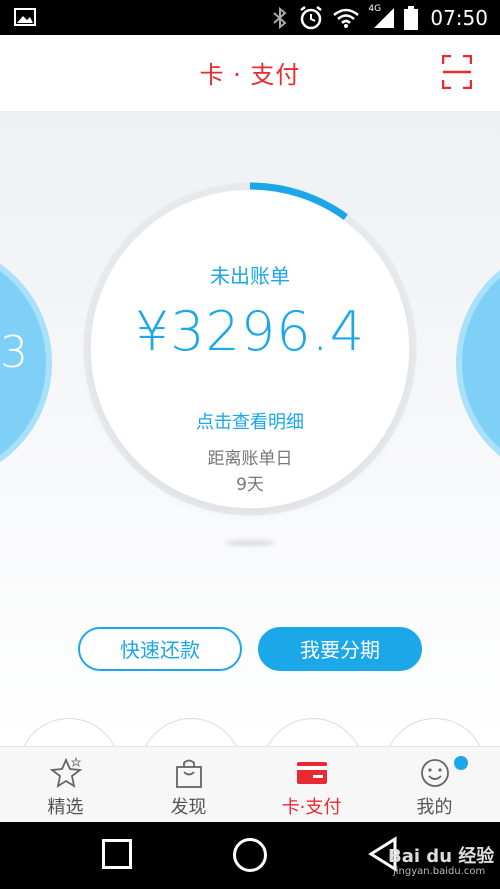  What do you see at coordinates (459, 18) in the screenshot?
I see `clock: 07:50` at bounding box center [459, 18].